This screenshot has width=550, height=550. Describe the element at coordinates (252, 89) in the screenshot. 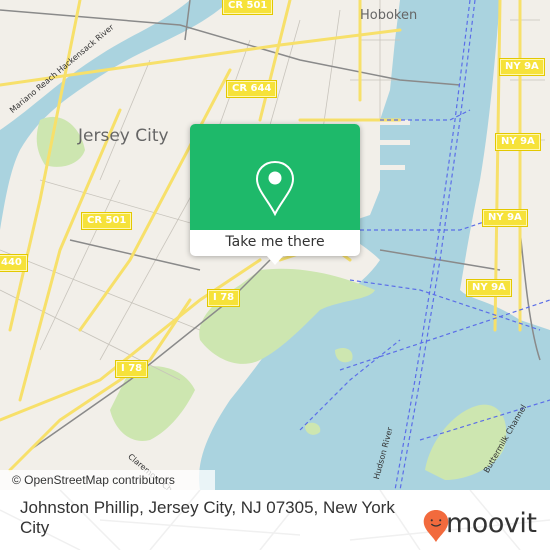

I see `road-shield-cr644: CR 644` at that location.